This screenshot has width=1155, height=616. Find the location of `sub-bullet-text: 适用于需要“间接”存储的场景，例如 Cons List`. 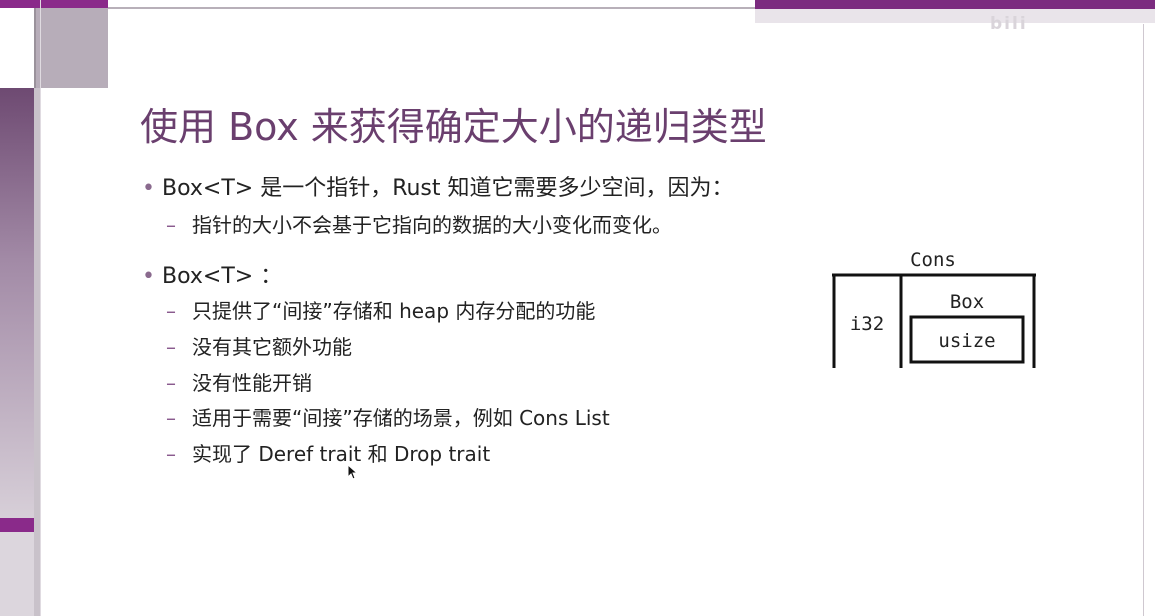

sub-bullet-text: 适用于需要“间接”存储的场景，例如 Cons List is located at coordinates (401, 418).